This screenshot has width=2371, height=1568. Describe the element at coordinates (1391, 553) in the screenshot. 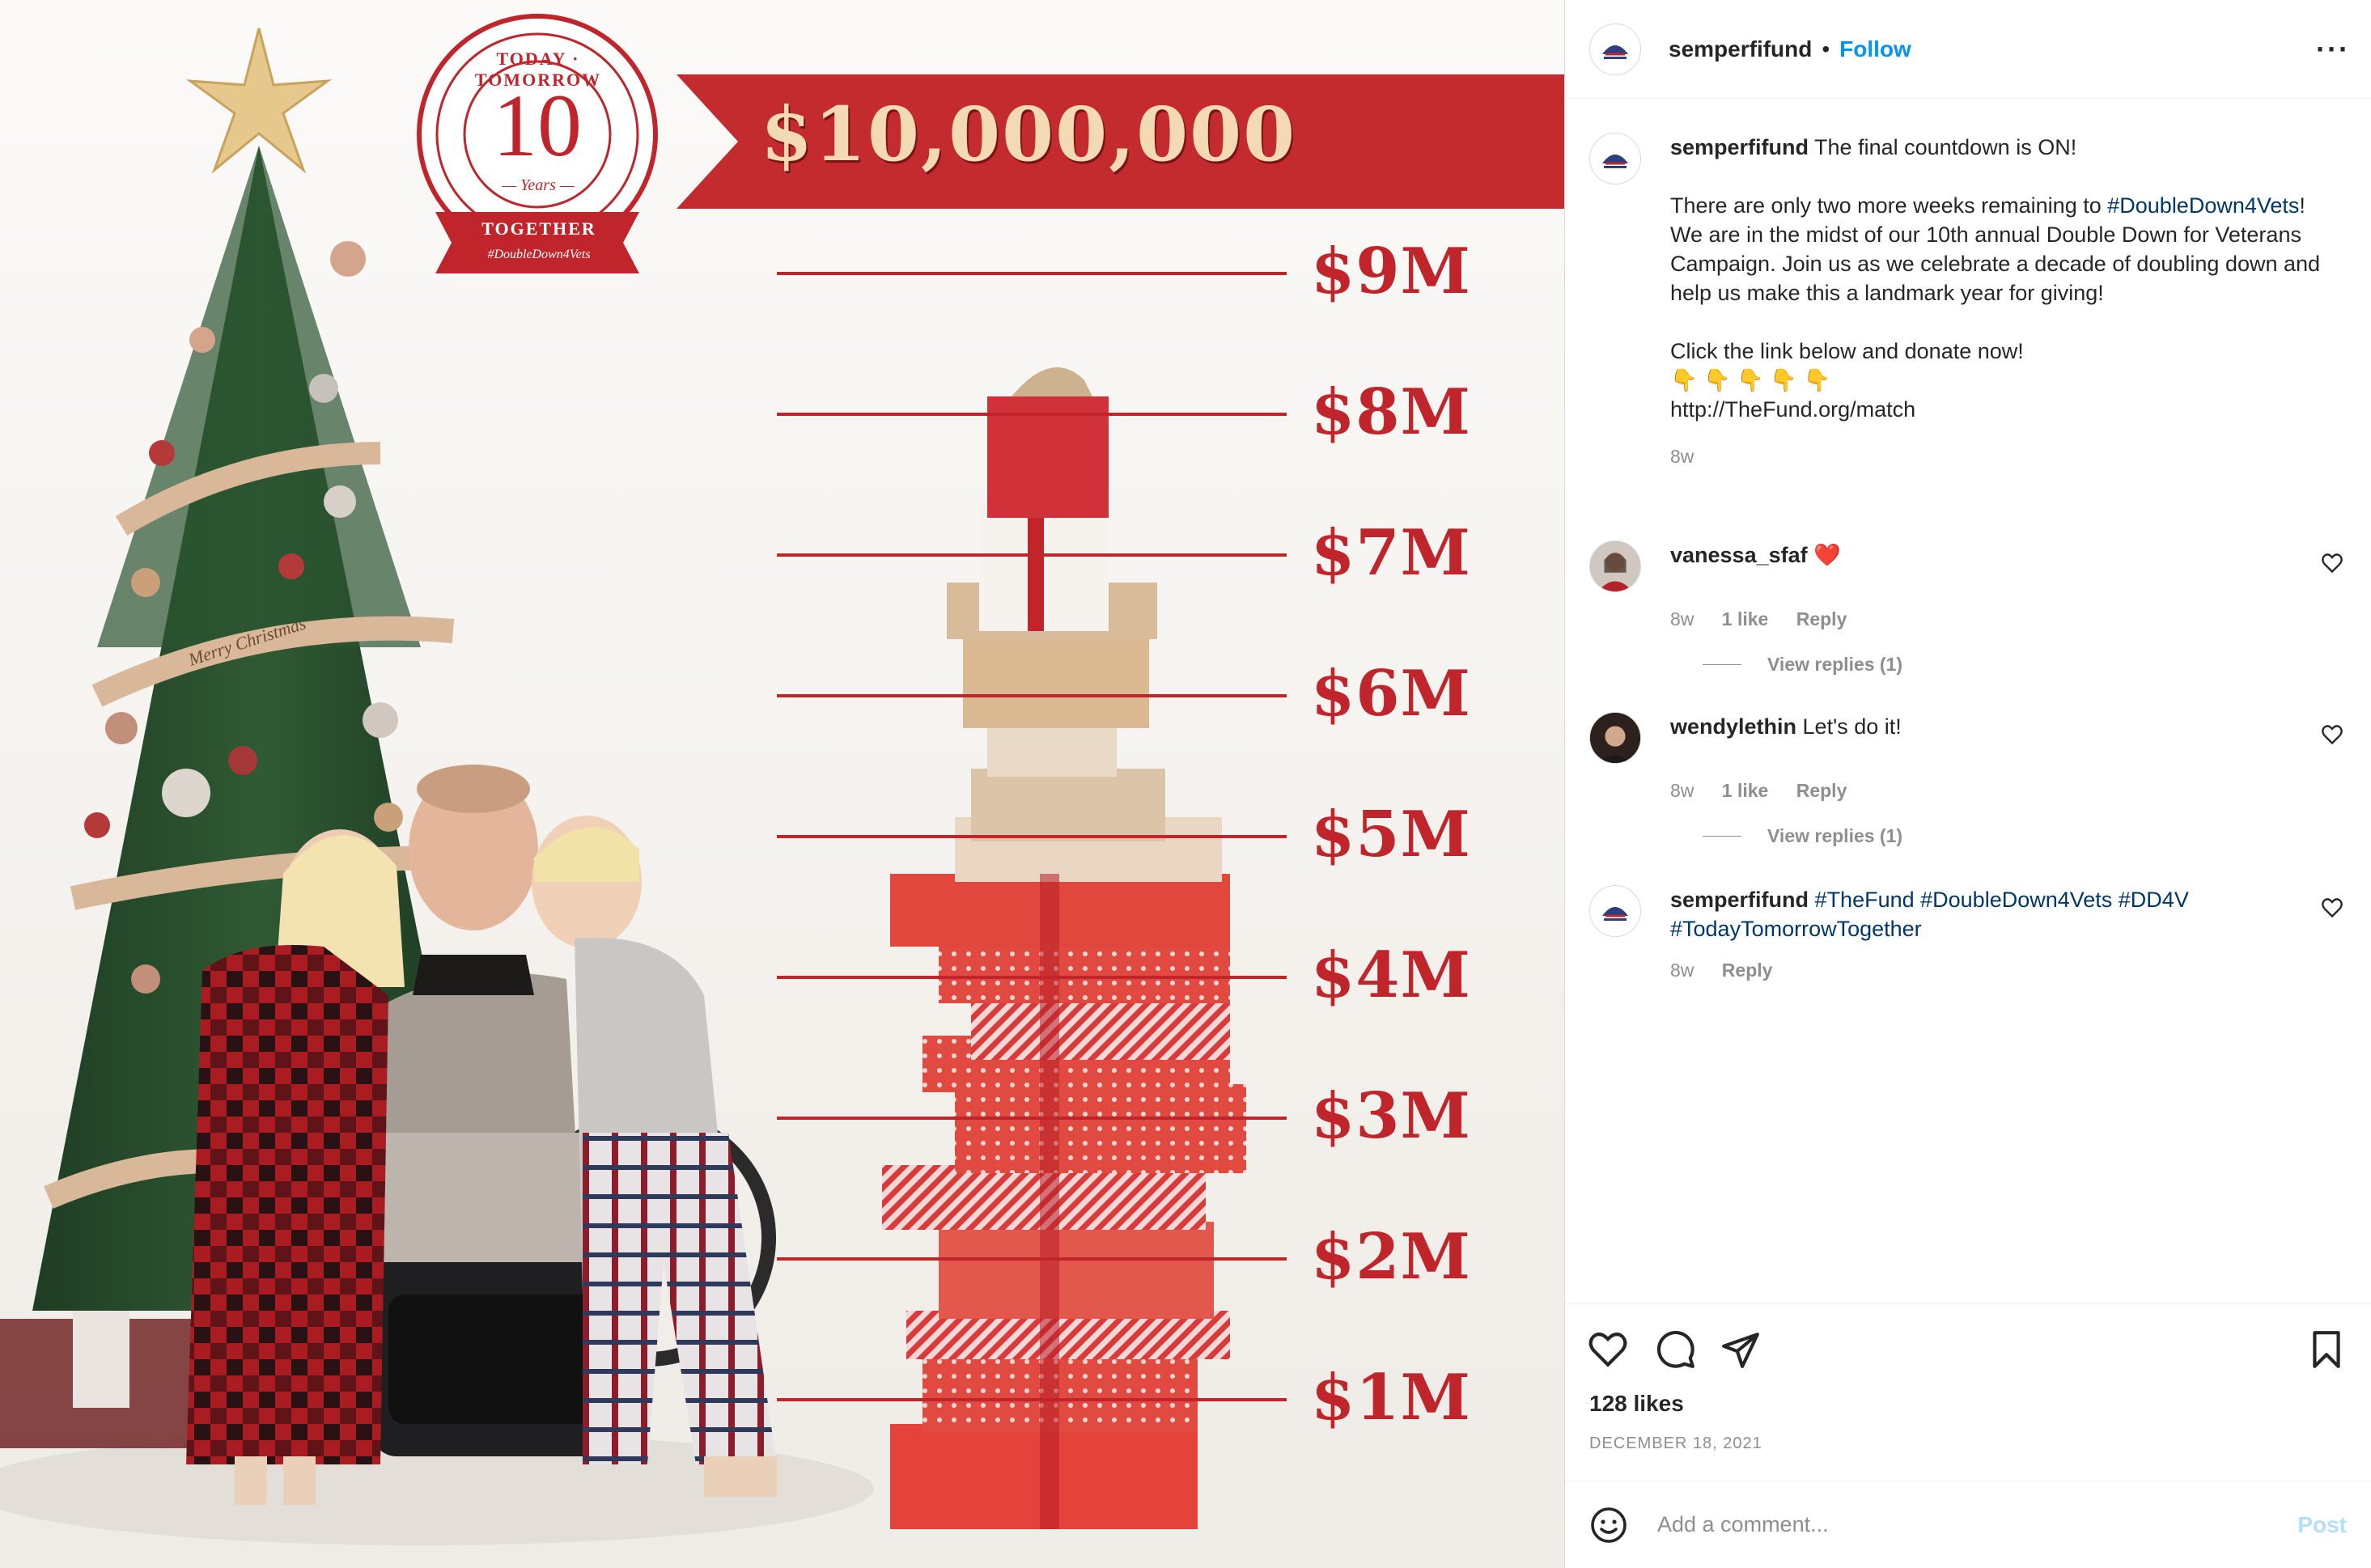

I see `milestone-7m: $7M` at that location.